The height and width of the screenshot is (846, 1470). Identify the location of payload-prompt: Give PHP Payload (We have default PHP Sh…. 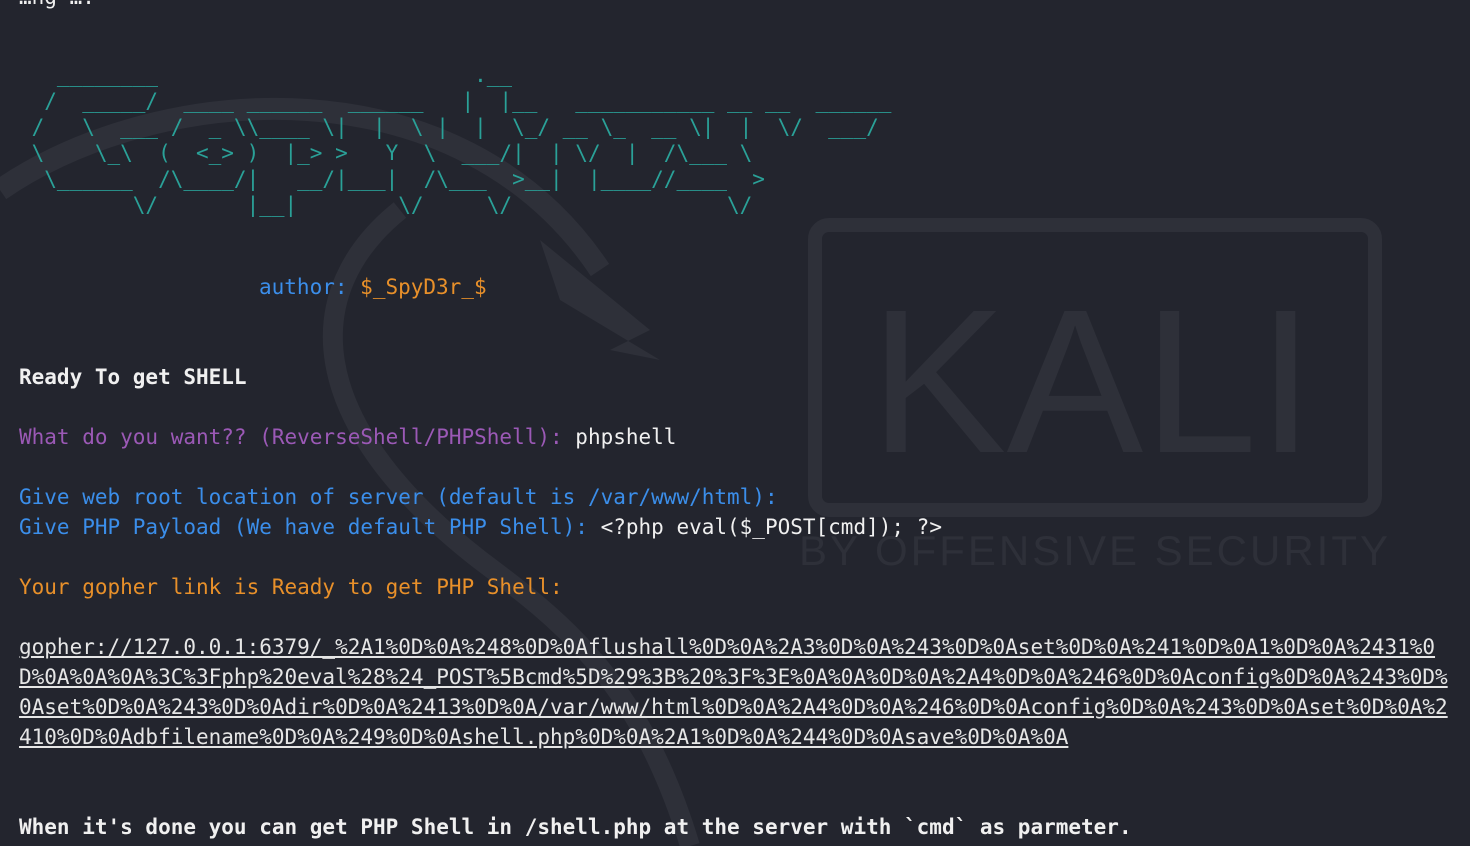
(310, 527).